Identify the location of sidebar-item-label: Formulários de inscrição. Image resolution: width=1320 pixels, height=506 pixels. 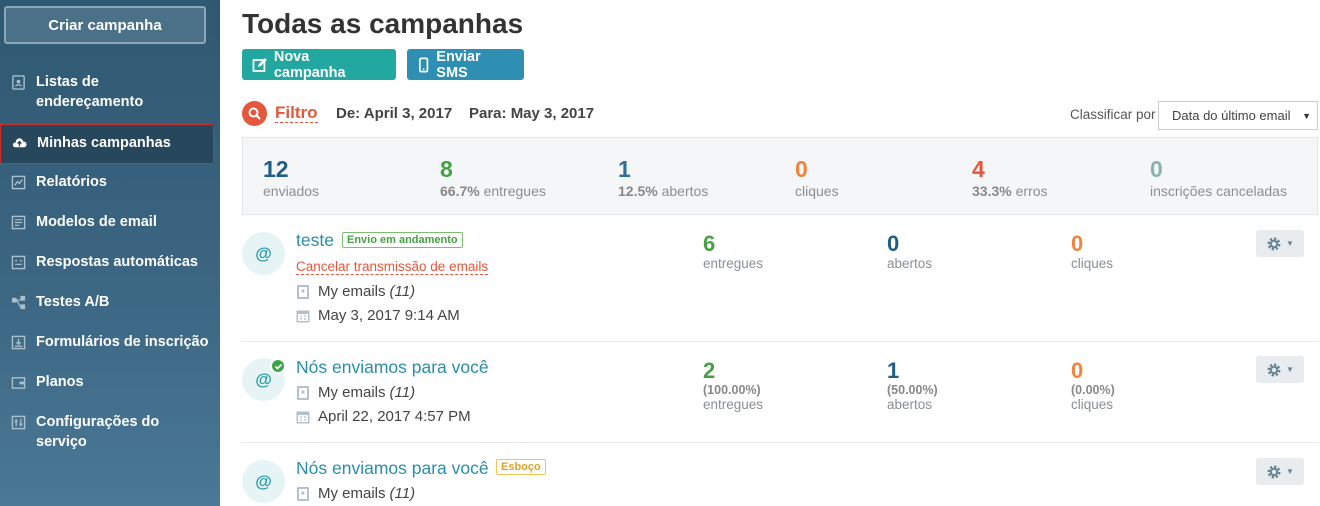
(122, 342).